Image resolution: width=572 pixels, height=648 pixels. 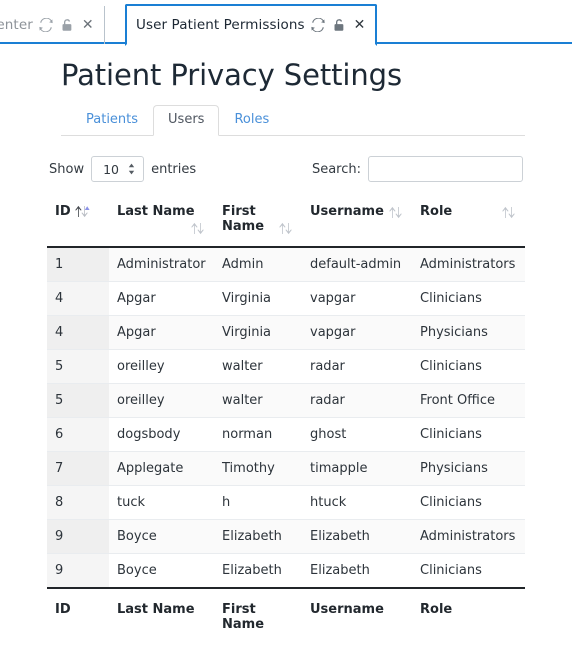 What do you see at coordinates (174, 169) in the screenshot?
I see `entries-label: entries` at bounding box center [174, 169].